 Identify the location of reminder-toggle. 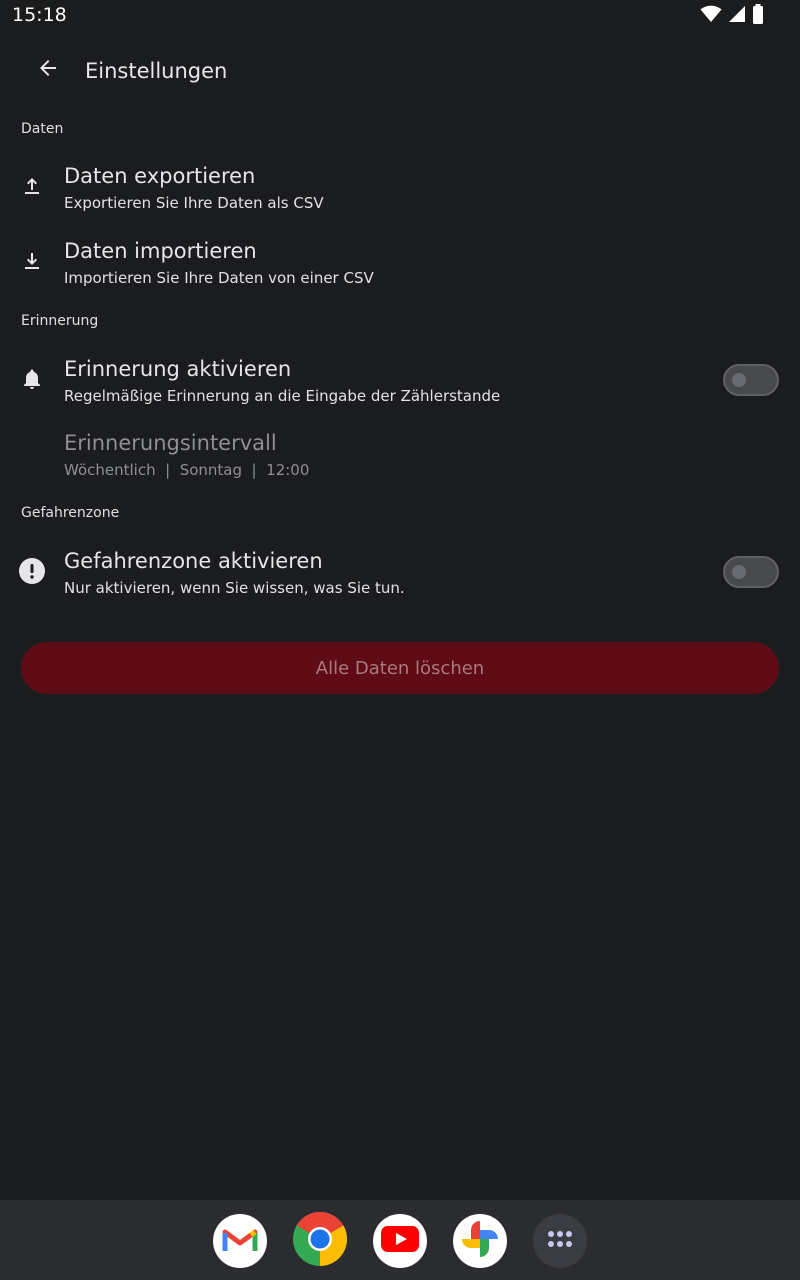
(751, 380).